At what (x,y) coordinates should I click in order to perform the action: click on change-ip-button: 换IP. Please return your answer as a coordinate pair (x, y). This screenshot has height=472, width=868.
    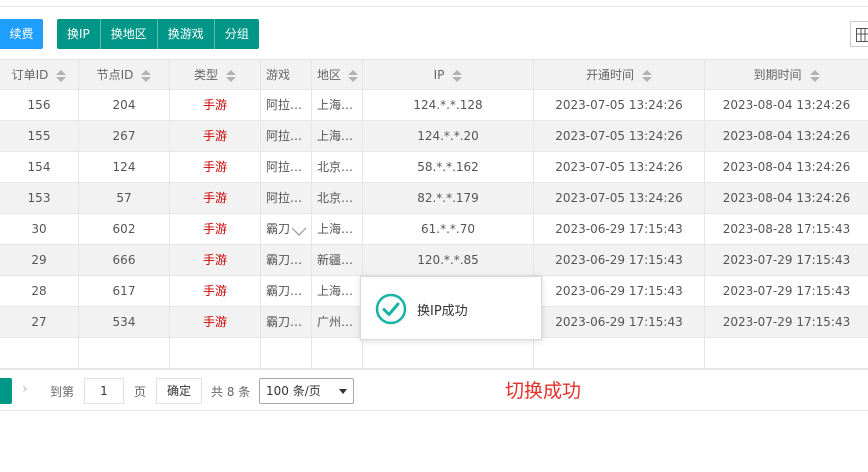
    Looking at the image, I should click on (78, 34).